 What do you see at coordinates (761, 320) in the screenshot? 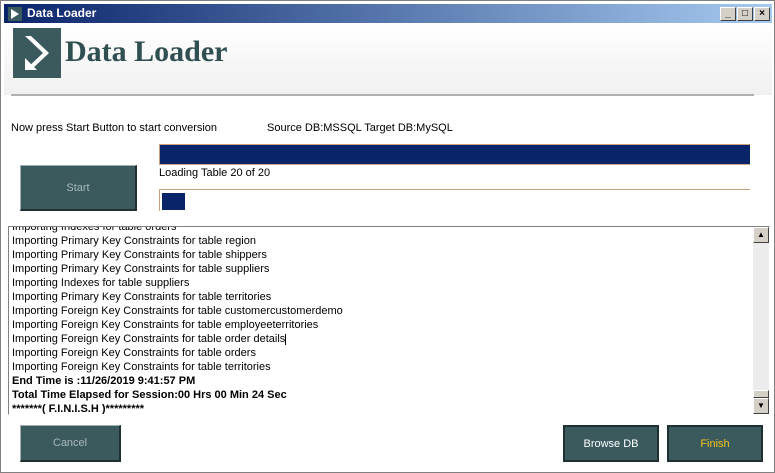
I see `log-scrollbar: ▲ ▼` at bounding box center [761, 320].